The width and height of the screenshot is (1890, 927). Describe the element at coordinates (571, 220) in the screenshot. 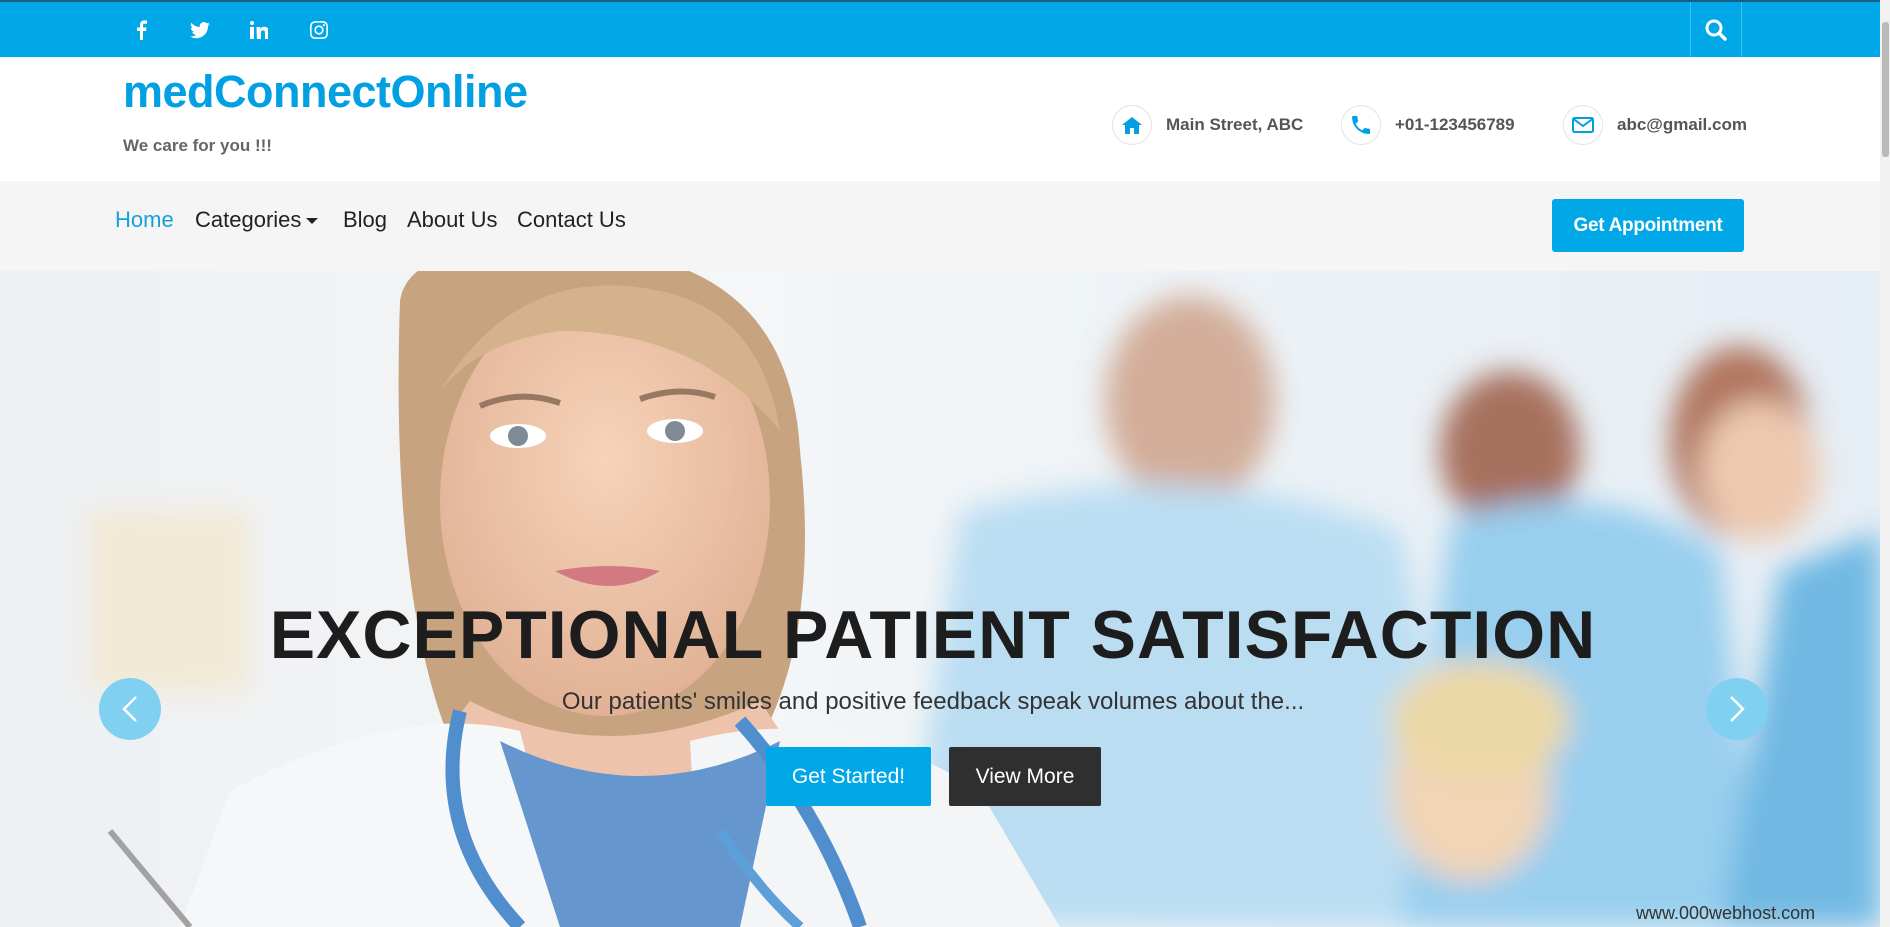

I see `nav-contact-us: Contact Us` at that location.